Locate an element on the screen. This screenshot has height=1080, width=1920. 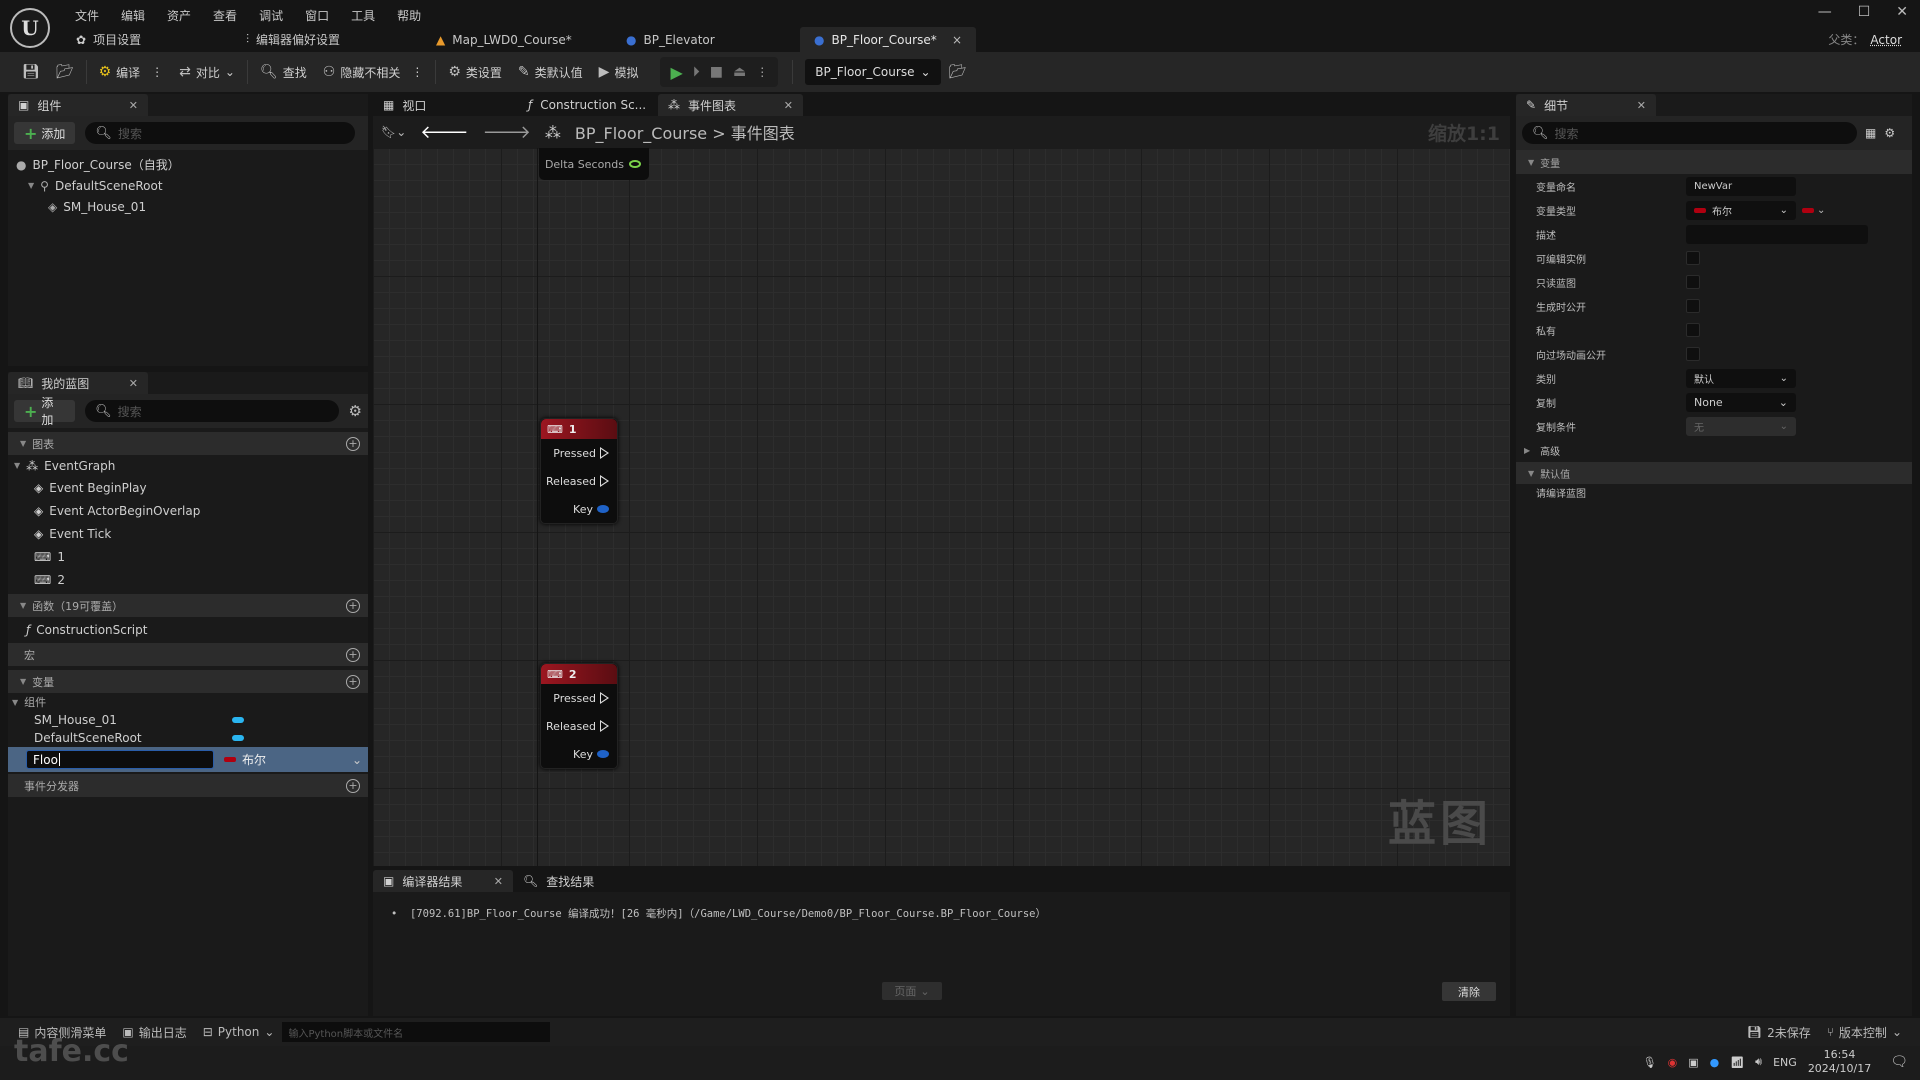
section-macros: 宏 + is located at coordinates (188, 654).